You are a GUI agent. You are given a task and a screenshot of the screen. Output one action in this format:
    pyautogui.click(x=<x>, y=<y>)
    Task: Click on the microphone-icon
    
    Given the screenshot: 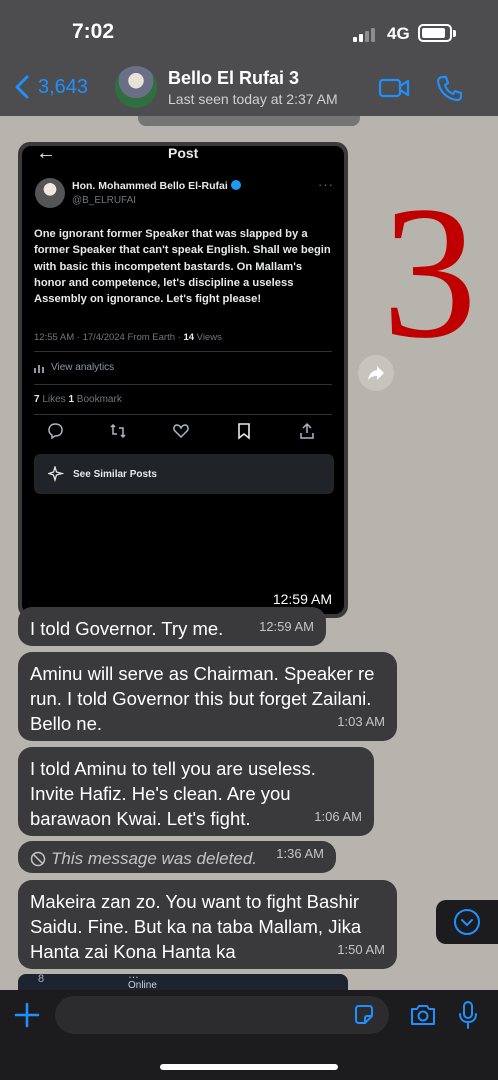 What is the action you would take?
    pyautogui.click(x=468, y=1015)
    